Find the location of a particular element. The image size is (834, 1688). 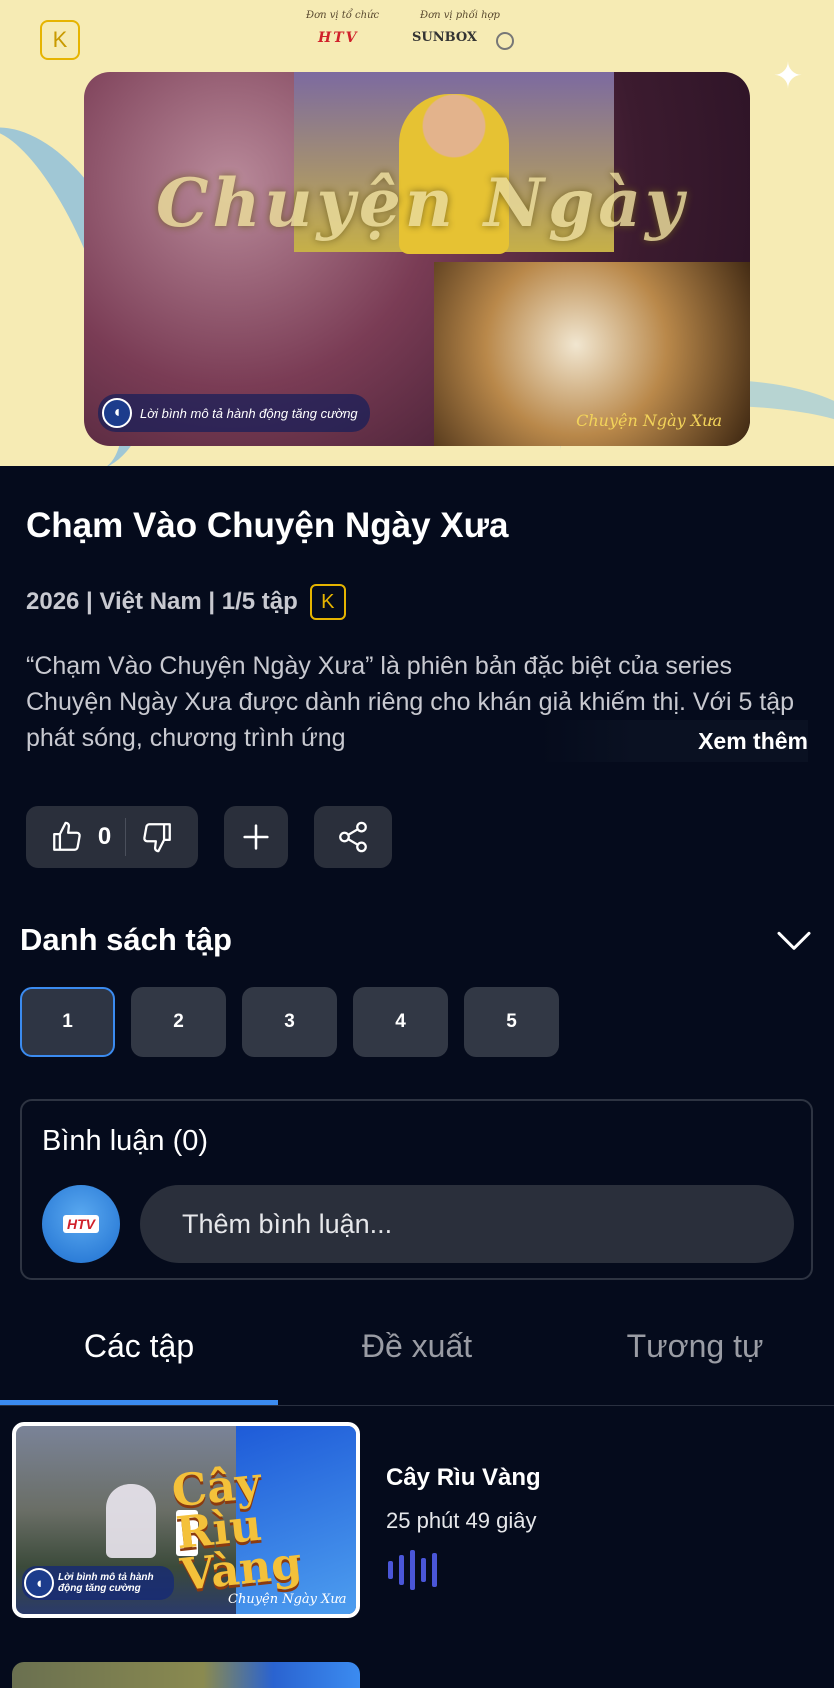

see-more-link: Xem thêm is located at coordinates (674, 741).